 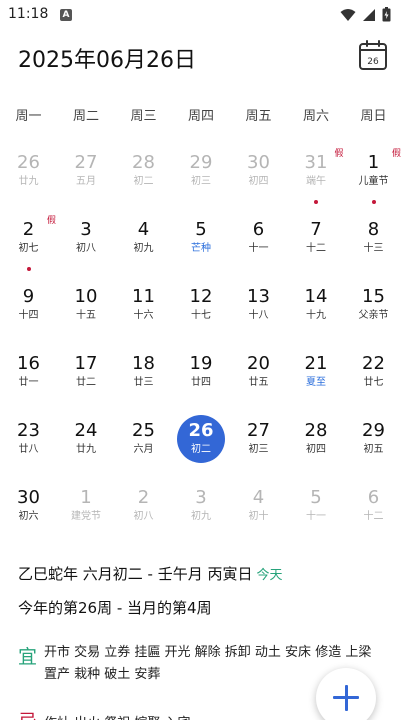 I want to click on day-cell: 12 十七, so click(x=201, y=309).